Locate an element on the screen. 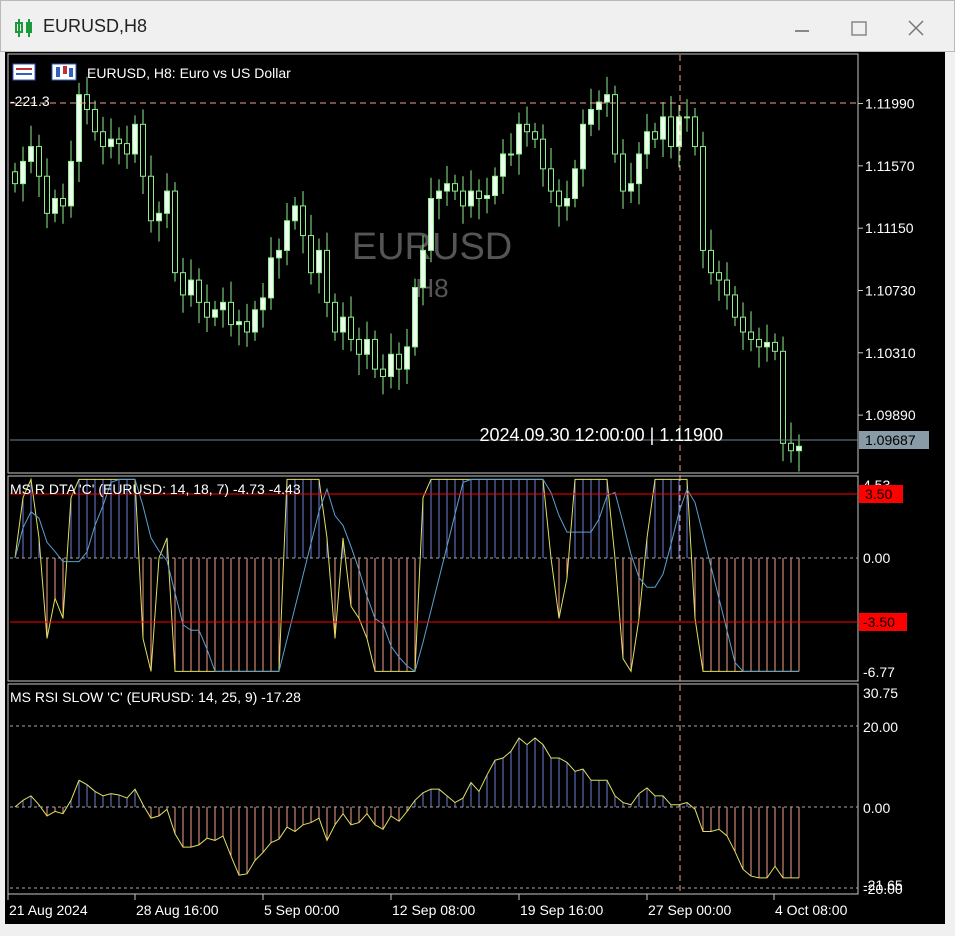 This screenshot has height=936, width=955. minimize-icon is located at coordinates (802, 31).